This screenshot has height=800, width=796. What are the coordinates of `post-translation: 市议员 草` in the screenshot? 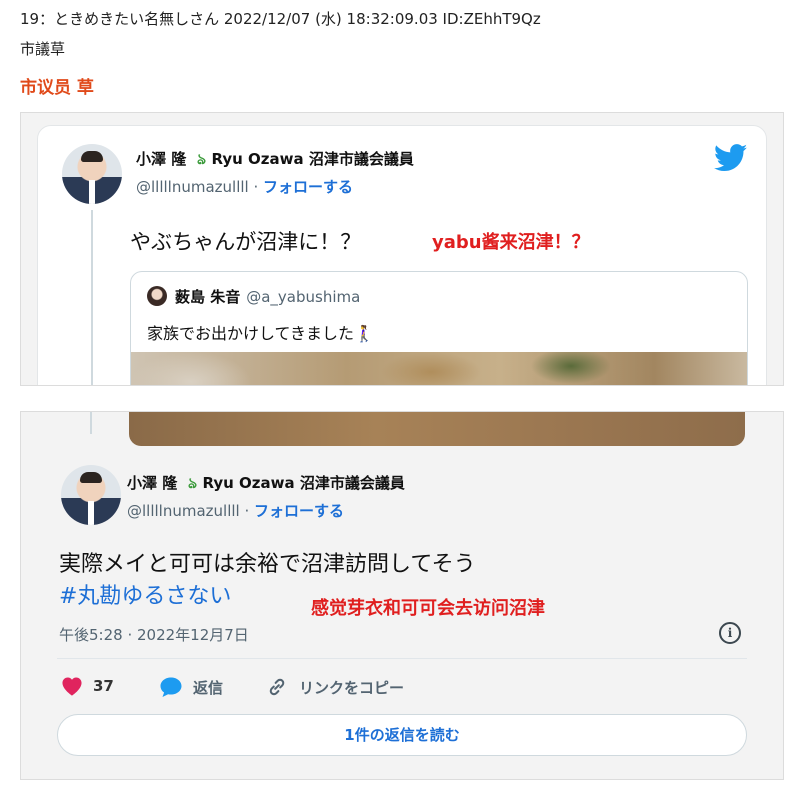 It's located at (57, 88).